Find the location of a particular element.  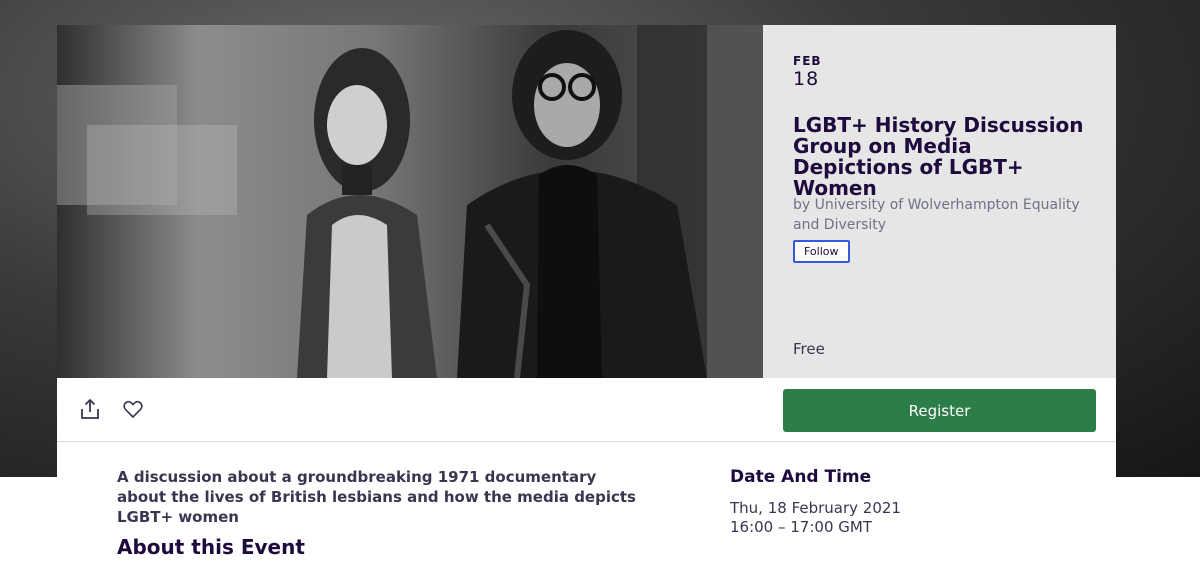

heart-icon-graphic is located at coordinates (133, 409).